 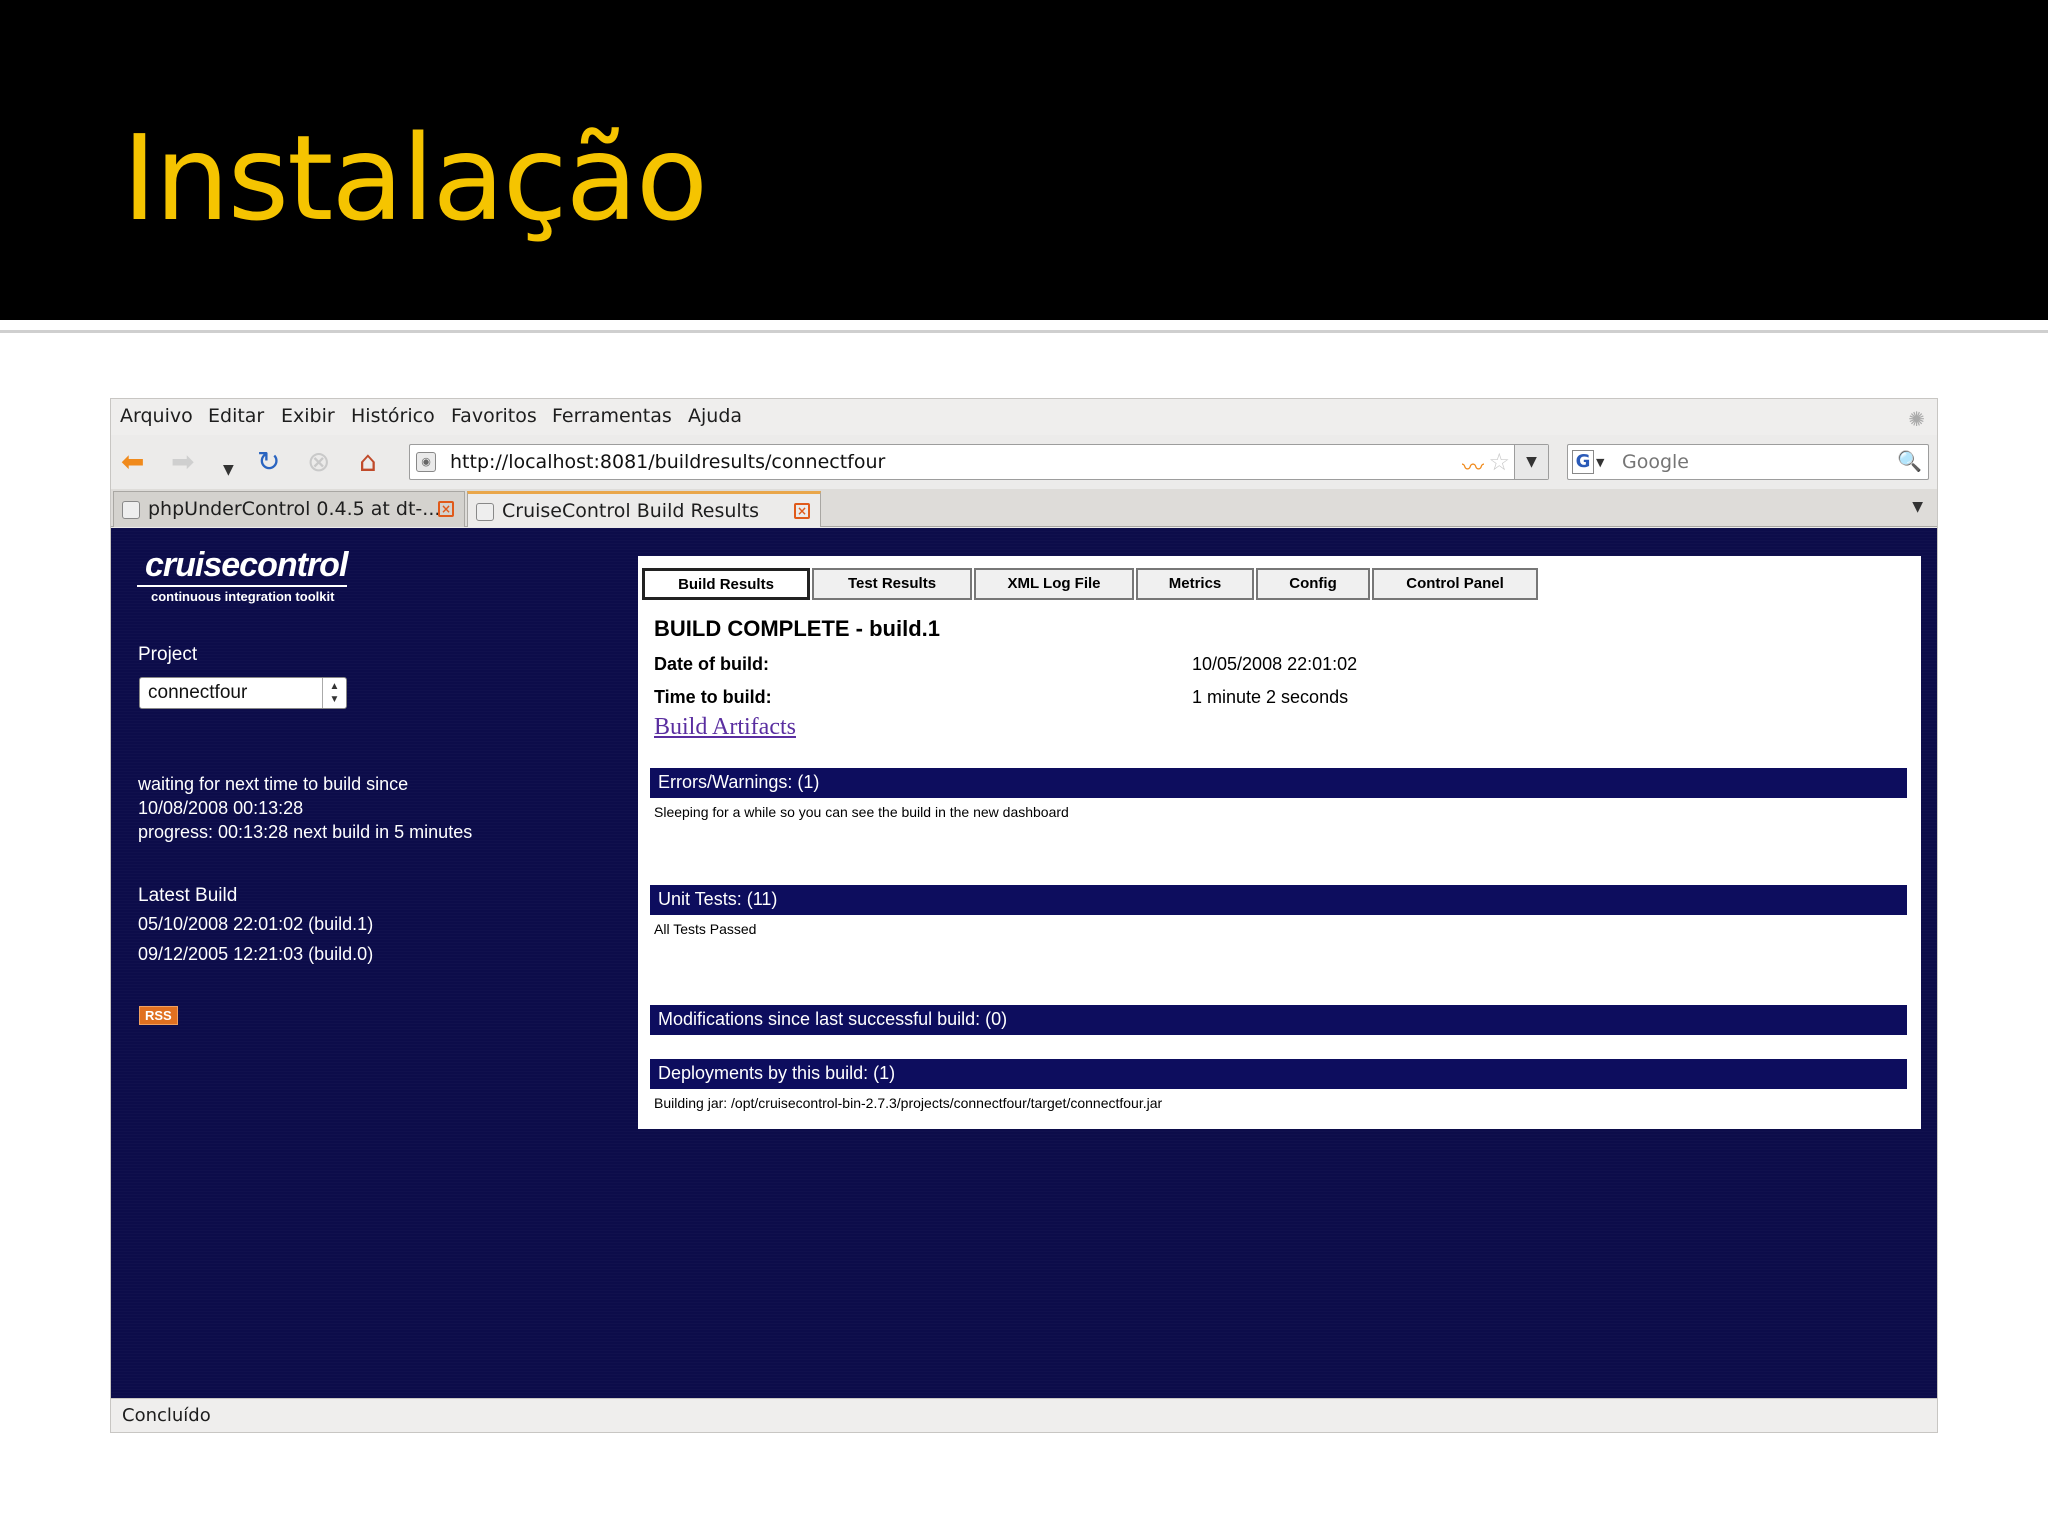 What do you see at coordinates (168, 654) in the screenshot?
I see `project-label: Project` at bounding box center [168, 654].